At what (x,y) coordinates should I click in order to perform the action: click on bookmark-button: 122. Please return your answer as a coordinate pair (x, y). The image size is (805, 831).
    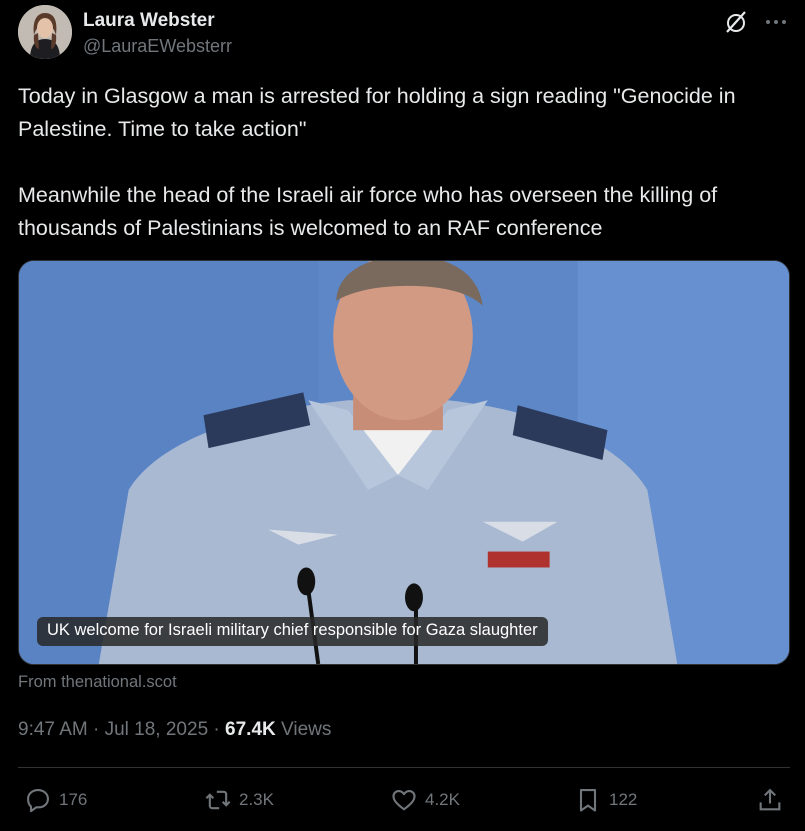
    Looking at the image, I should click on (605, 800).